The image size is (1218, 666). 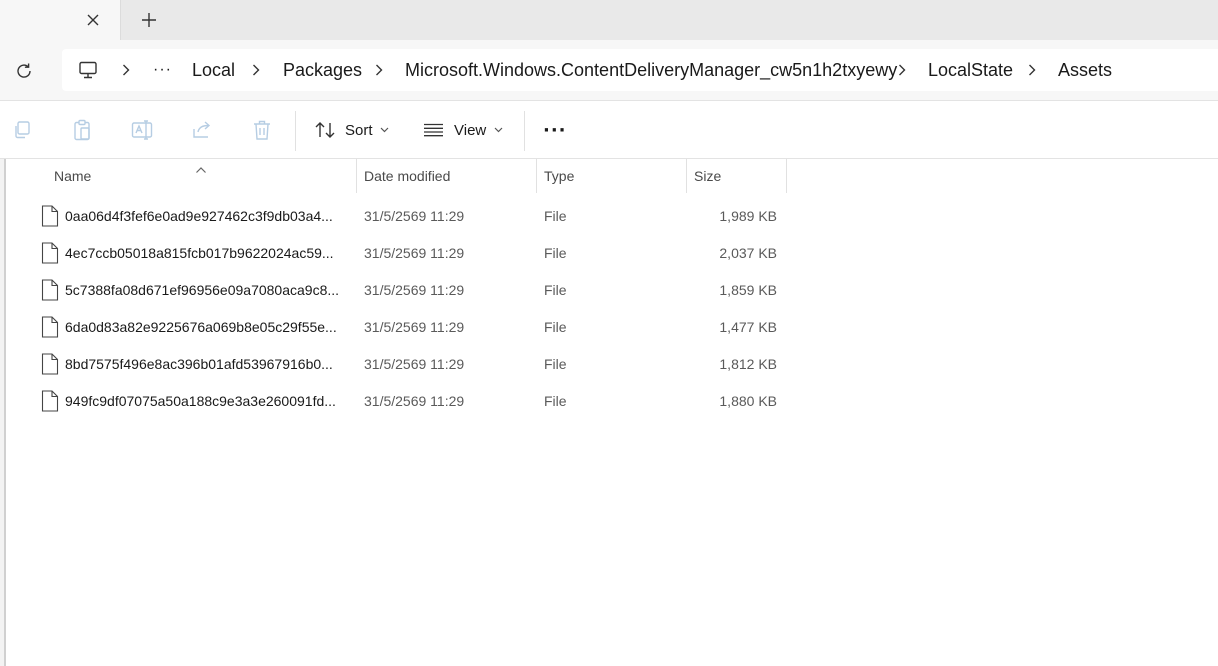 What do you see at coordinates (82, 130) in the screenshot?
I see `paste-icon` at bounding box center [82, 130].